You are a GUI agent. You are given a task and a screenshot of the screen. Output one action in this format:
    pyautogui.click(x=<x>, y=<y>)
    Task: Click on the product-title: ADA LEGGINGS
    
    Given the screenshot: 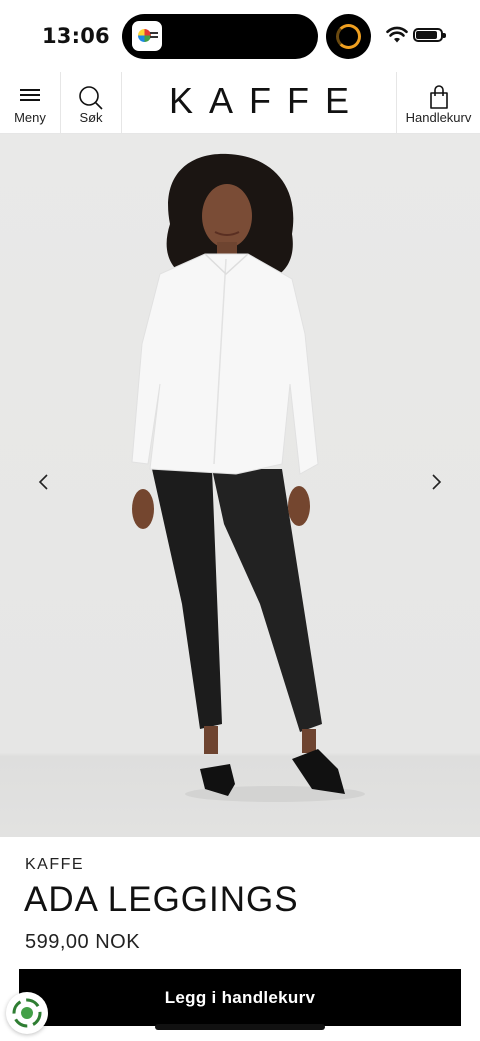 What is the action you would take?
    pyautogui.click(x=161, y=899)
    